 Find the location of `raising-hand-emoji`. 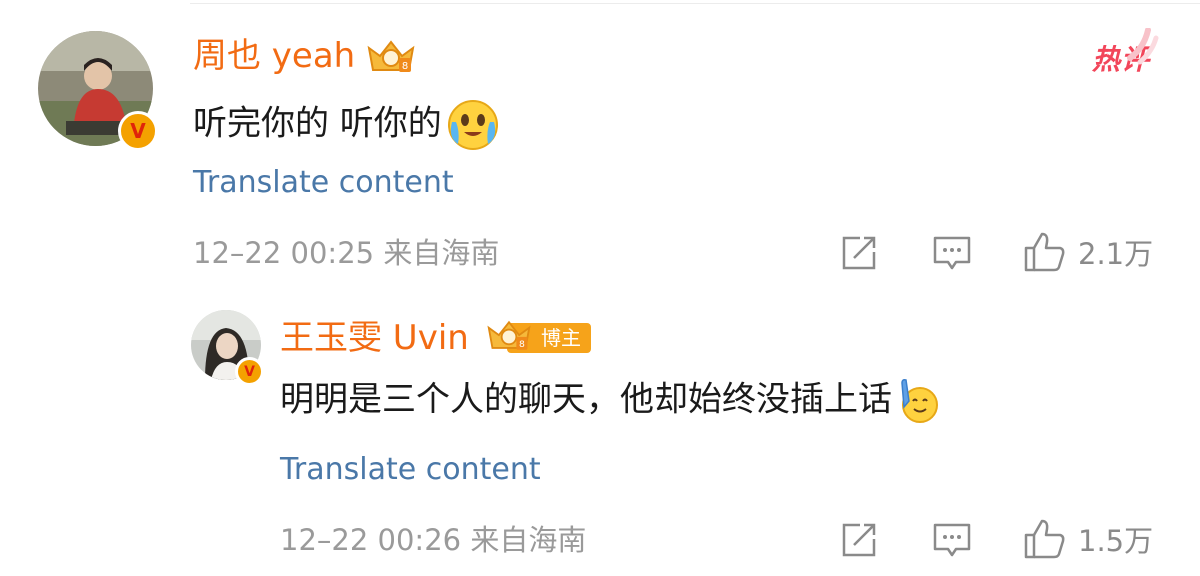

raising-hand-emoji is located at coordinates (919, 401).